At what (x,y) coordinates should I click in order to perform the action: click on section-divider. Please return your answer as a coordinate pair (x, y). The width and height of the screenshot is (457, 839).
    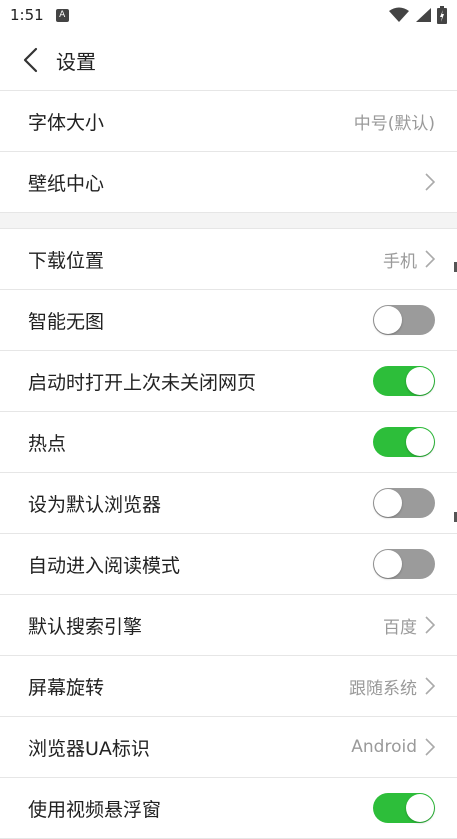
    Looking at the image, I should click on (228, 221).